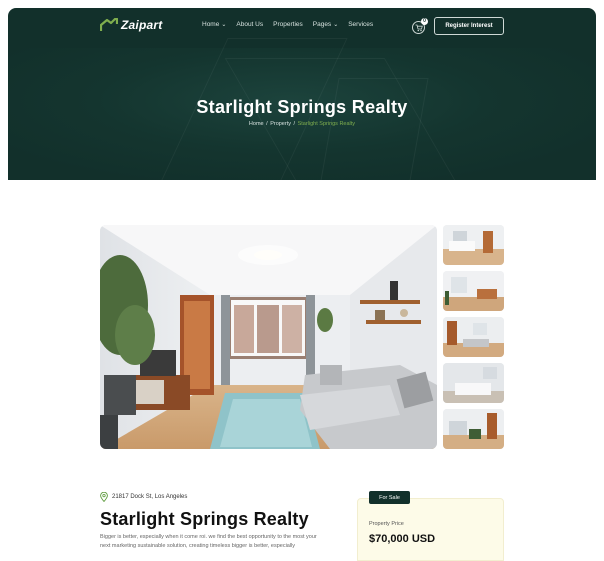 The image size is (604, 561). I want to click on kitchen-thumbnail-image, so click(473, 245).